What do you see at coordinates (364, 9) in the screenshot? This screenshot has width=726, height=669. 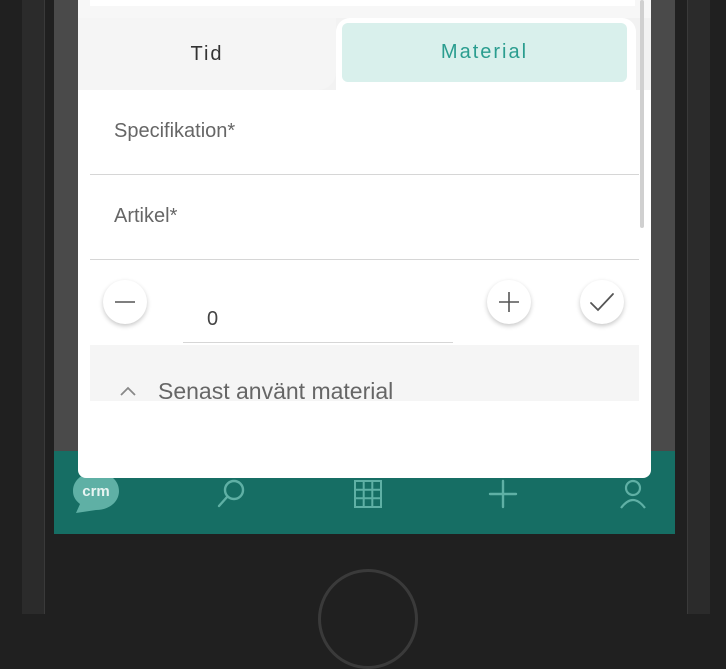 I see `modal-header-strip` at bounding box center [364, 9].